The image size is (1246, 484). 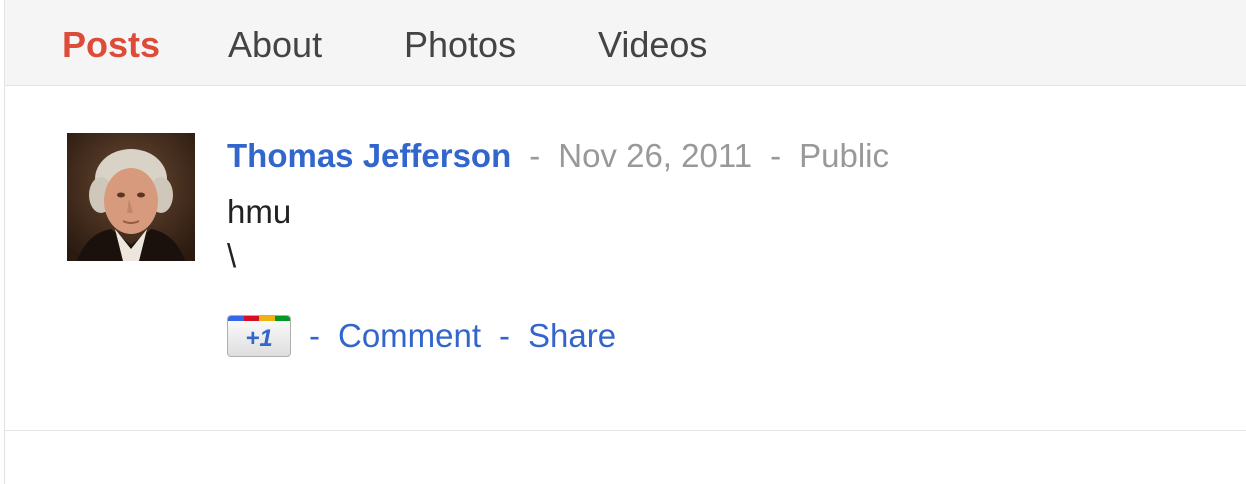 What do you see at coordinates (275, 45) in the screenshot?
I see `tab-about: About` at bounding box center [275, 45].